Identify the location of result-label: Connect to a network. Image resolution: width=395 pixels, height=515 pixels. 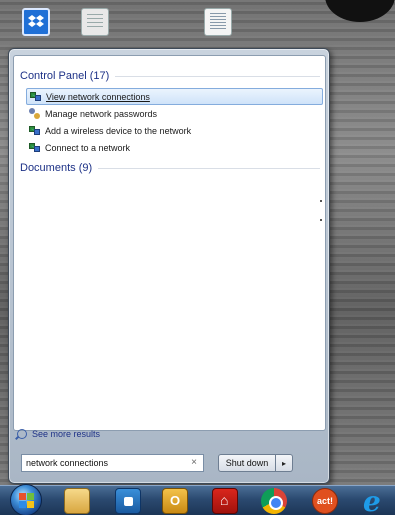
(88, 147).